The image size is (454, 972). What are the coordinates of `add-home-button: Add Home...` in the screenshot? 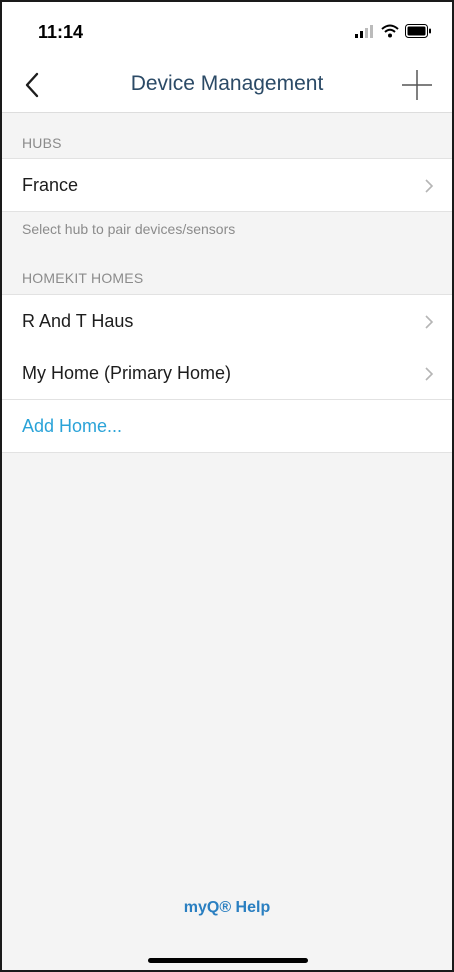 It's located at (227, 426).